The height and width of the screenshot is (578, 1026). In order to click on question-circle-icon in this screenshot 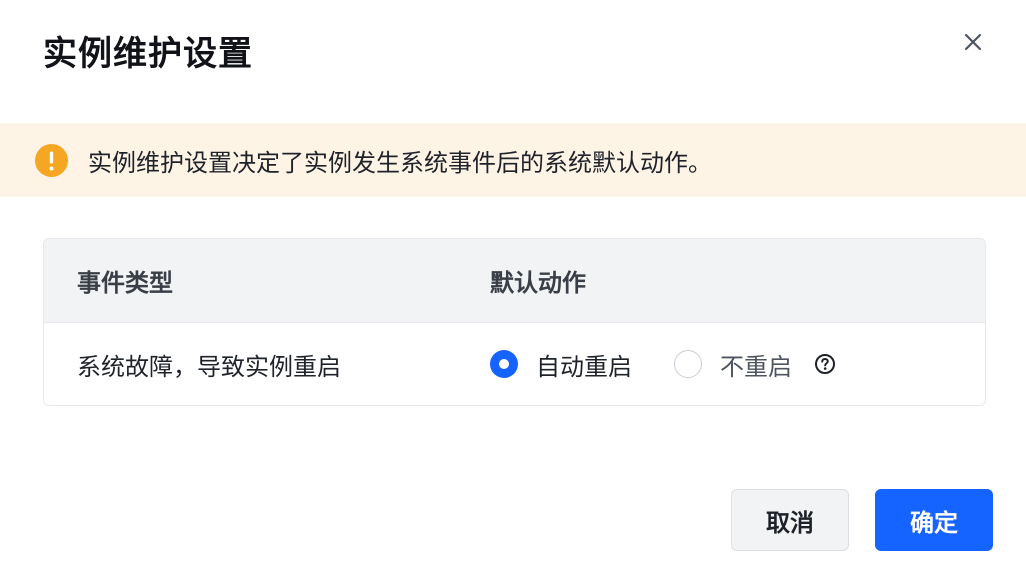, I will do `click(825, 364)`.